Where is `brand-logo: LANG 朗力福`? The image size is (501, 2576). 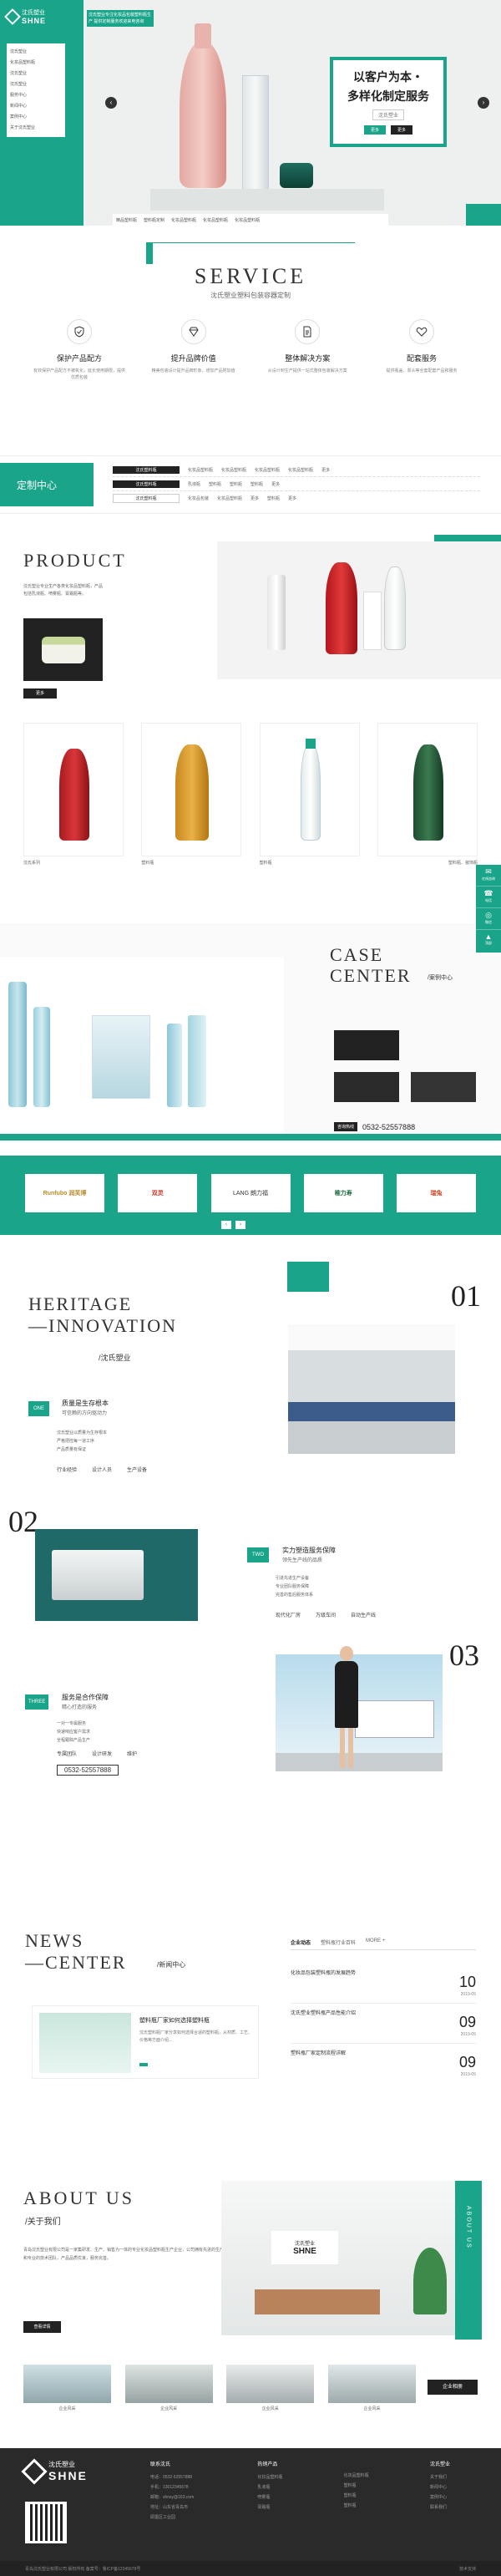 brand-logo: LANG 朗力福 is located at coordinates (250, 1193).